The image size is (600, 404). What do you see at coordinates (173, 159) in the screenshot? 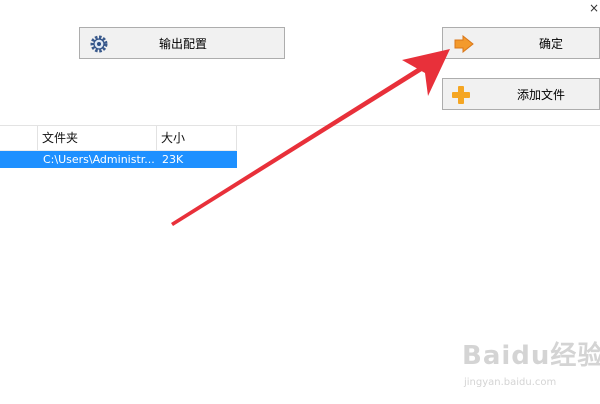
I see `cell-size: 23K` at bounding box center [173, 159].